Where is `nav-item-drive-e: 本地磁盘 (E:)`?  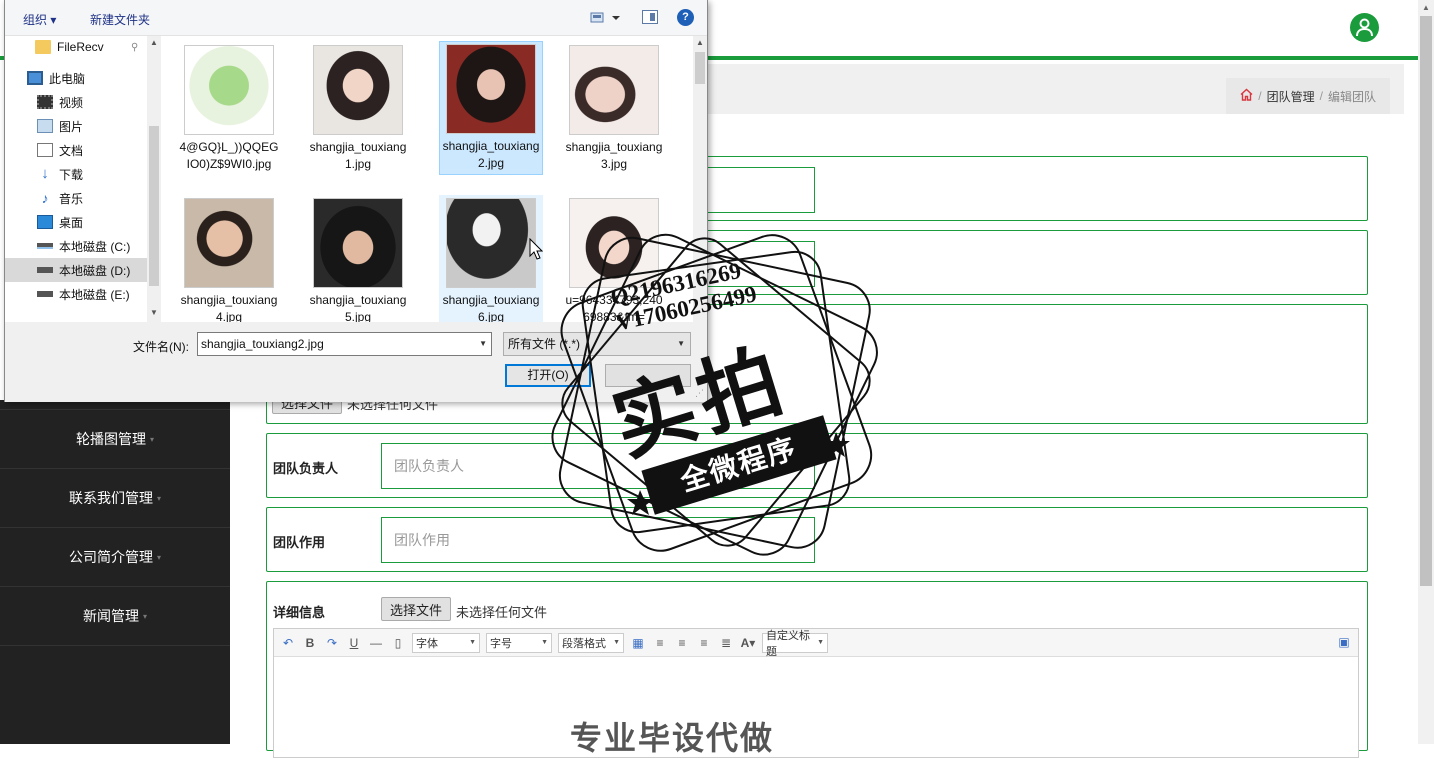 nav-item-drive-e: 本地磁盘 (E:) is located at coordinates (76, 294).